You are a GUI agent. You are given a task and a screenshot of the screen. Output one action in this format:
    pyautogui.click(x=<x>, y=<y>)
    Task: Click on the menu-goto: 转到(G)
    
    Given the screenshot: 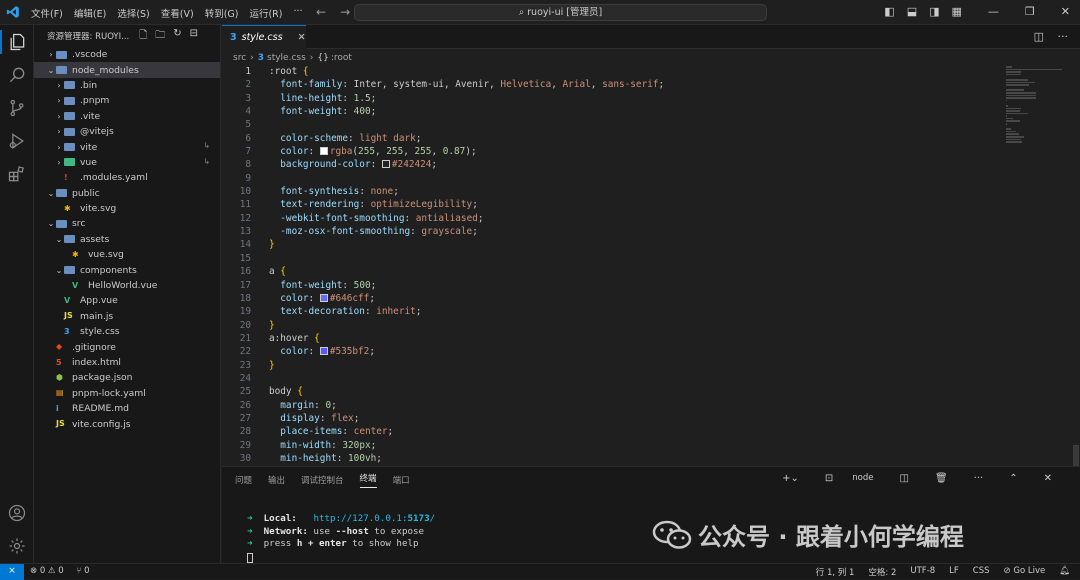 What is the action you would take?
    pyautogui.click(x=222, y=13)
    